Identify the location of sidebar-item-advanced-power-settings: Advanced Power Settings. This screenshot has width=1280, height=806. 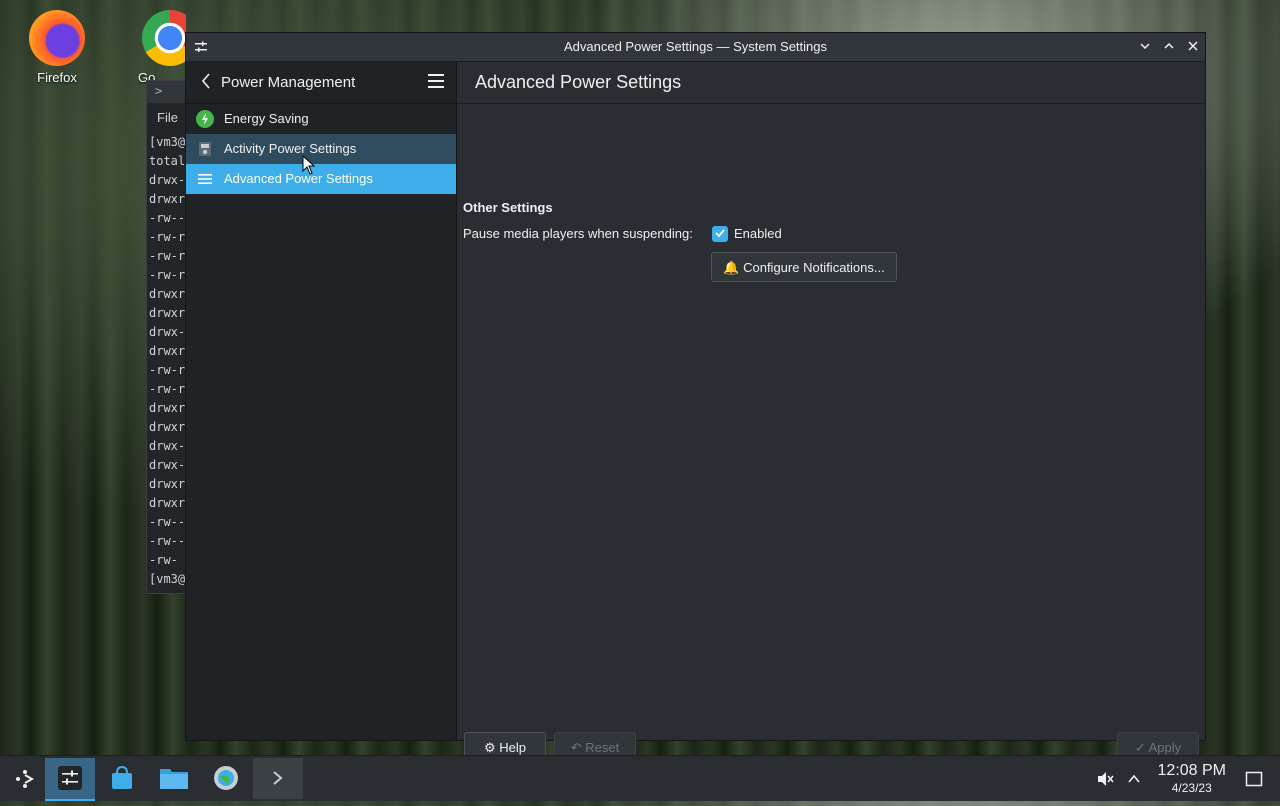
(321, 179).